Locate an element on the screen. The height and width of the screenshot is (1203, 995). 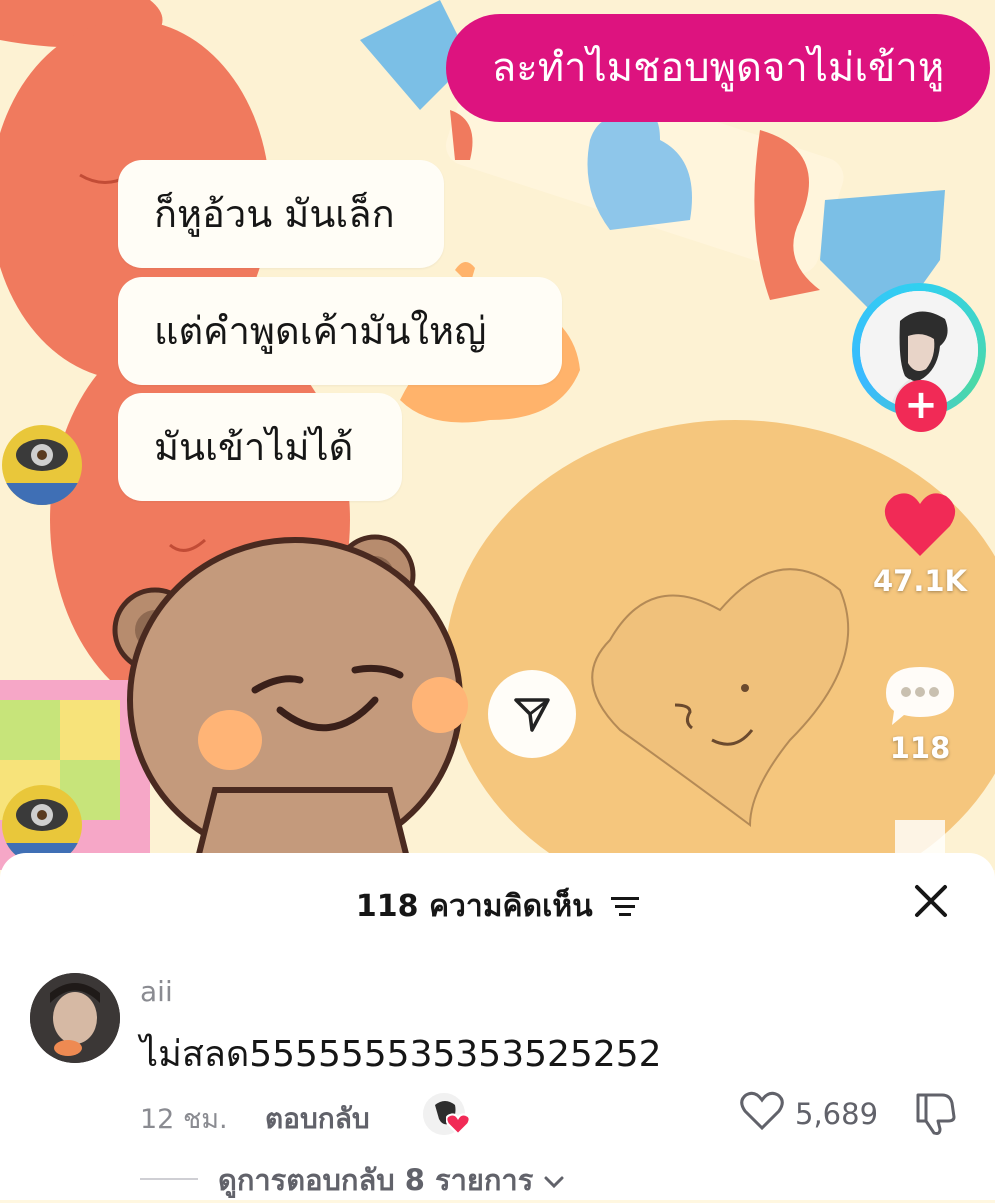
close-icon is located at coordinates (931, 901).